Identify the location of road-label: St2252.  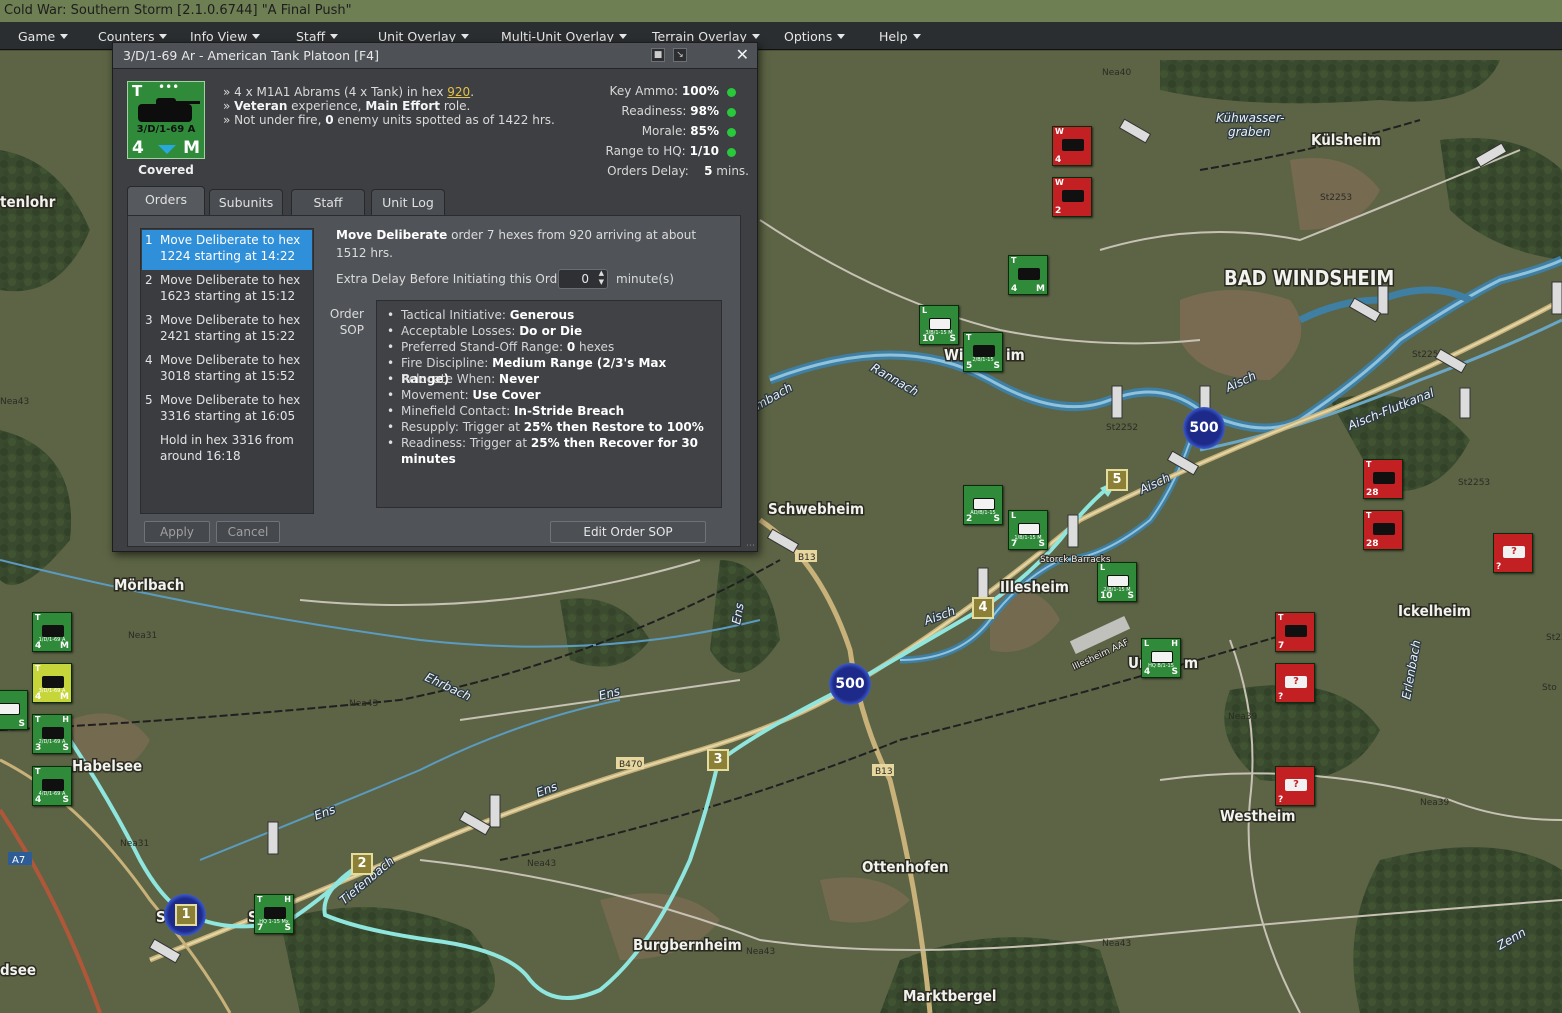
(1122, 428).